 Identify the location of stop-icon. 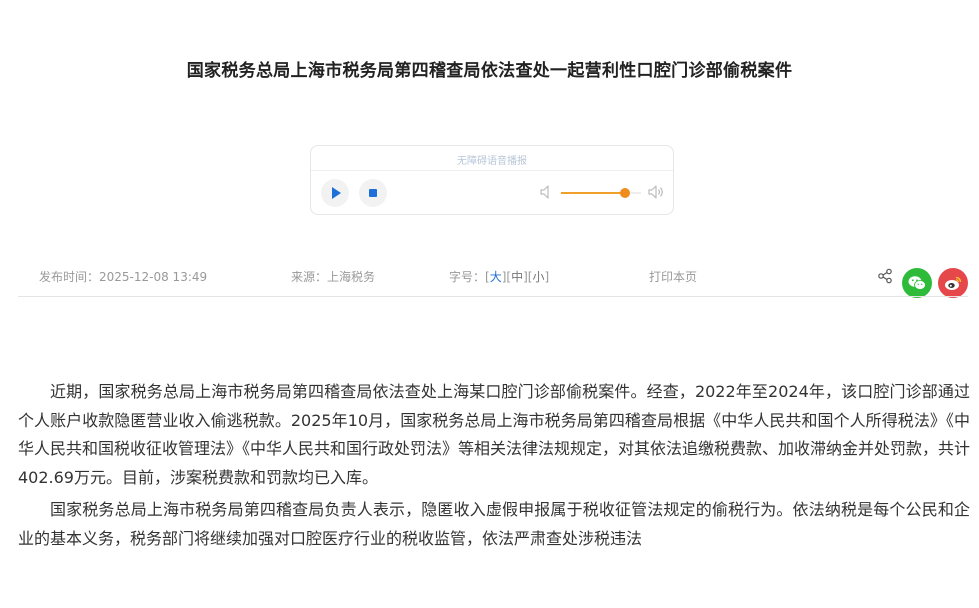
(373, 193).